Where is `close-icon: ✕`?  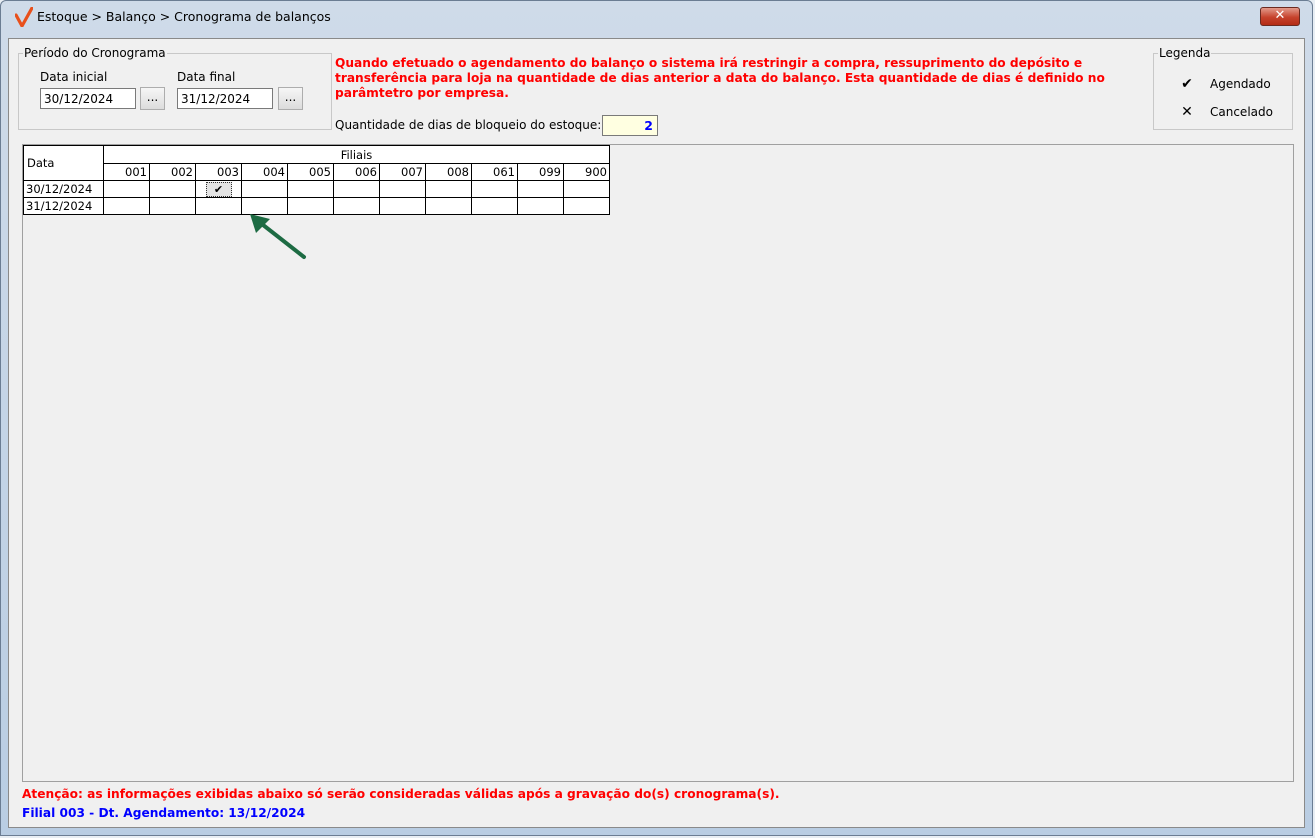 close-icon: ✕ is located at coordinates (1280, 15).